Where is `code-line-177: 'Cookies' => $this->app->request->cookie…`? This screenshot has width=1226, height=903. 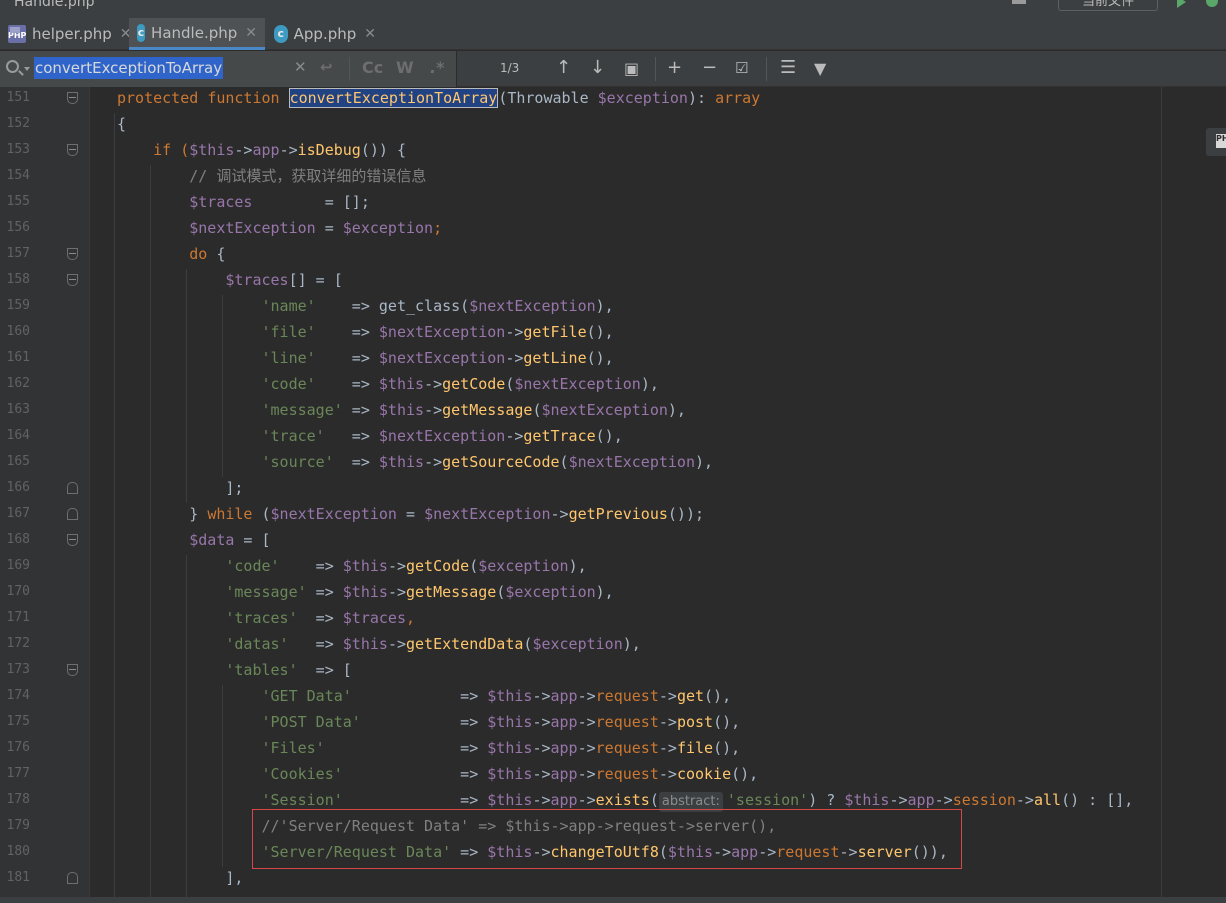 code-line-177: 'Cookies' => $this->app->request->cookie… is located at coordinates (613, 774).